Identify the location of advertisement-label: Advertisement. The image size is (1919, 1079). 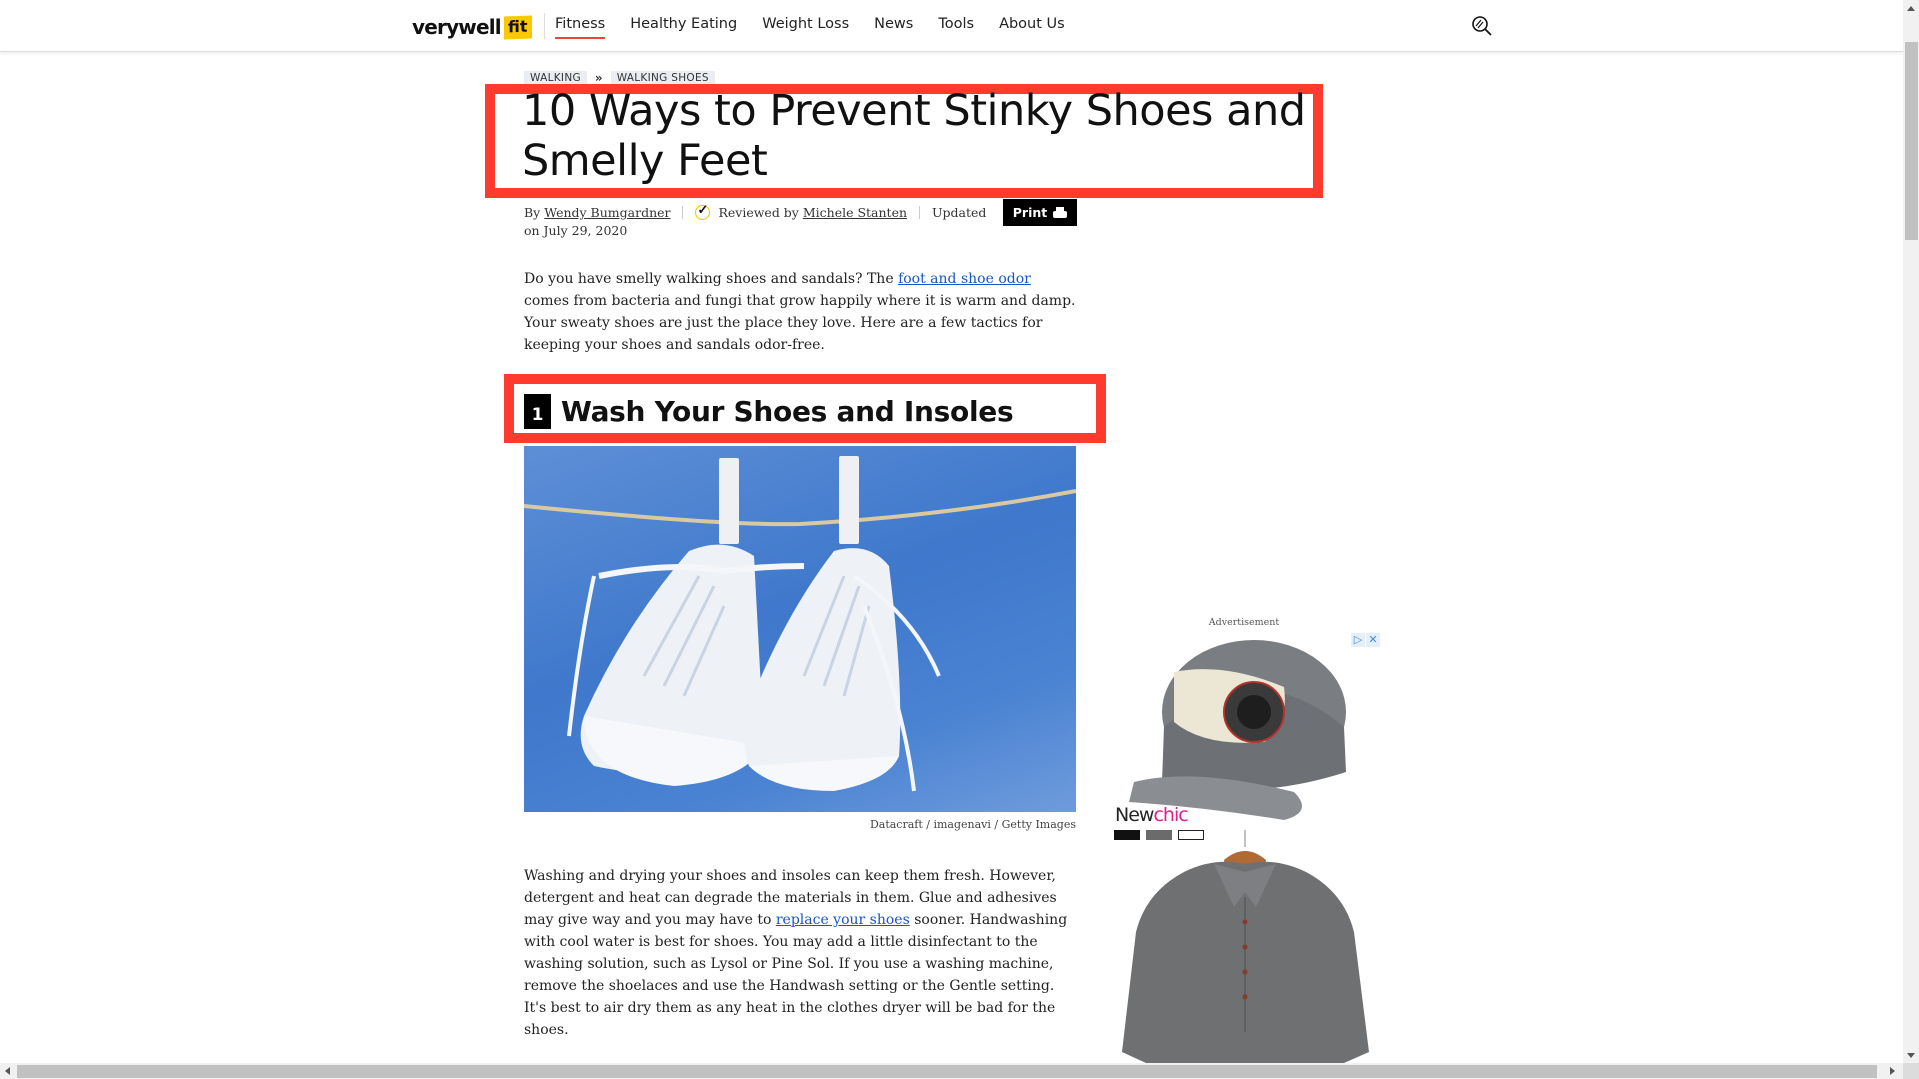
(1244, 622).